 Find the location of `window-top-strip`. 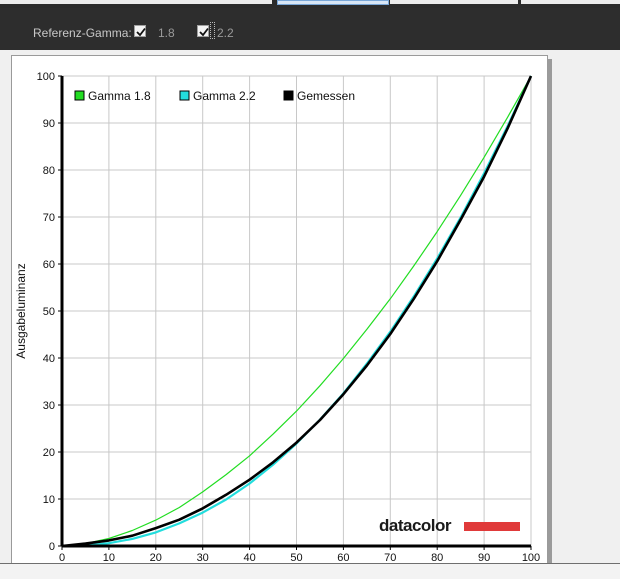

window-top-strip is located at coordinates (310, 4).